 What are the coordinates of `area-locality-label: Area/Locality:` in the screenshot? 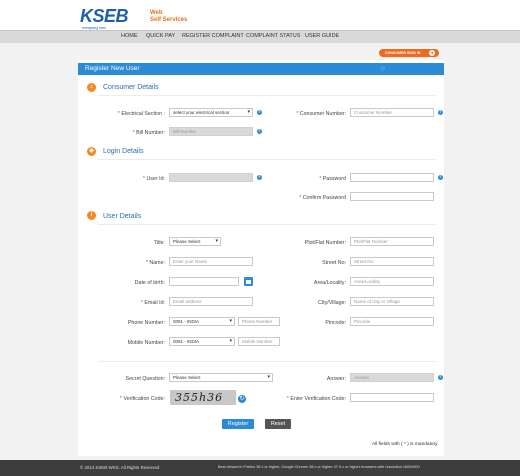 It's located at (329, 283).